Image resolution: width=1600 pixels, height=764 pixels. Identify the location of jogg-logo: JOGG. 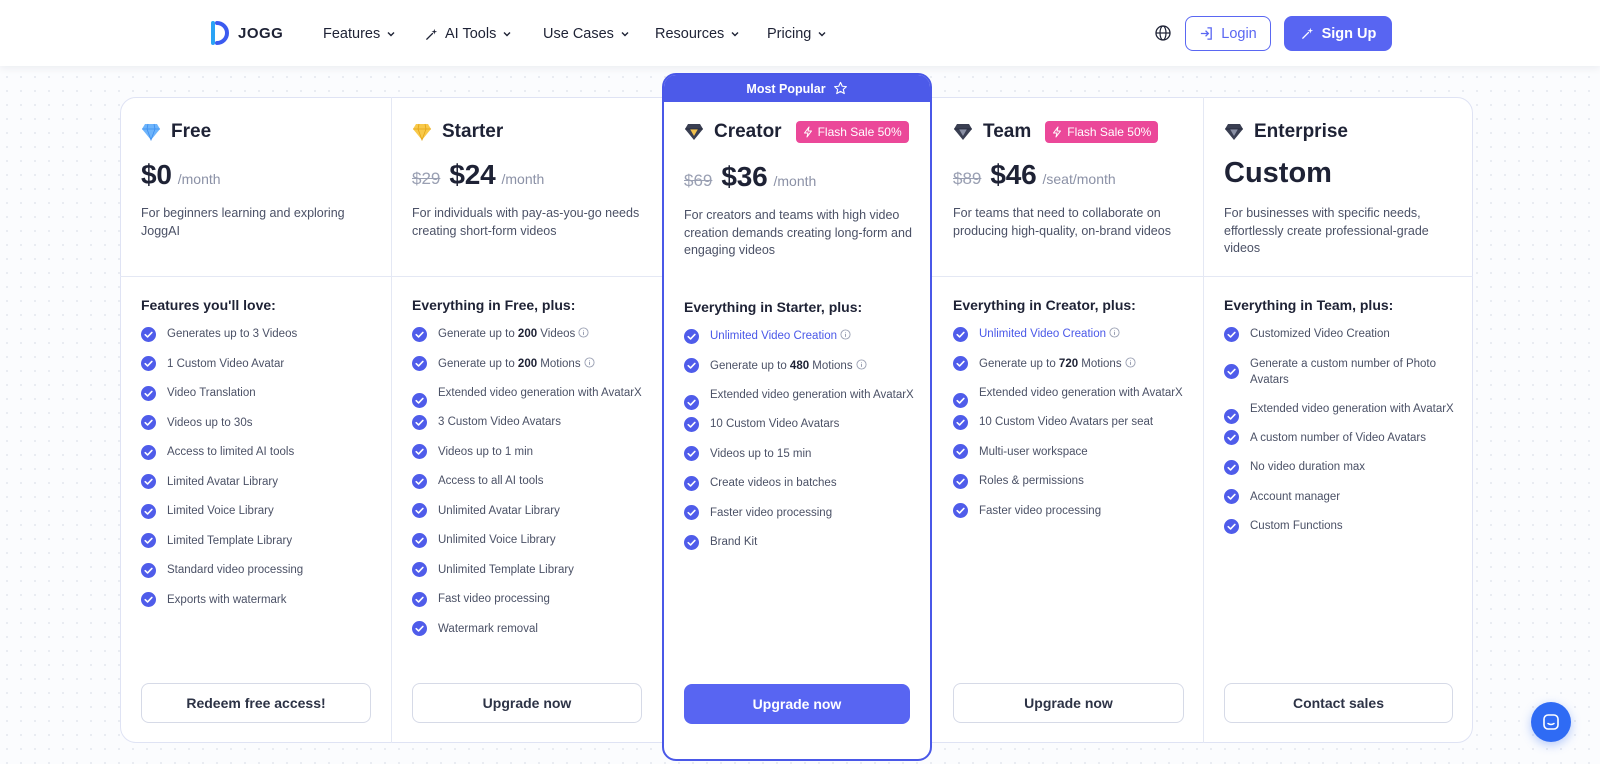
(245, 33).